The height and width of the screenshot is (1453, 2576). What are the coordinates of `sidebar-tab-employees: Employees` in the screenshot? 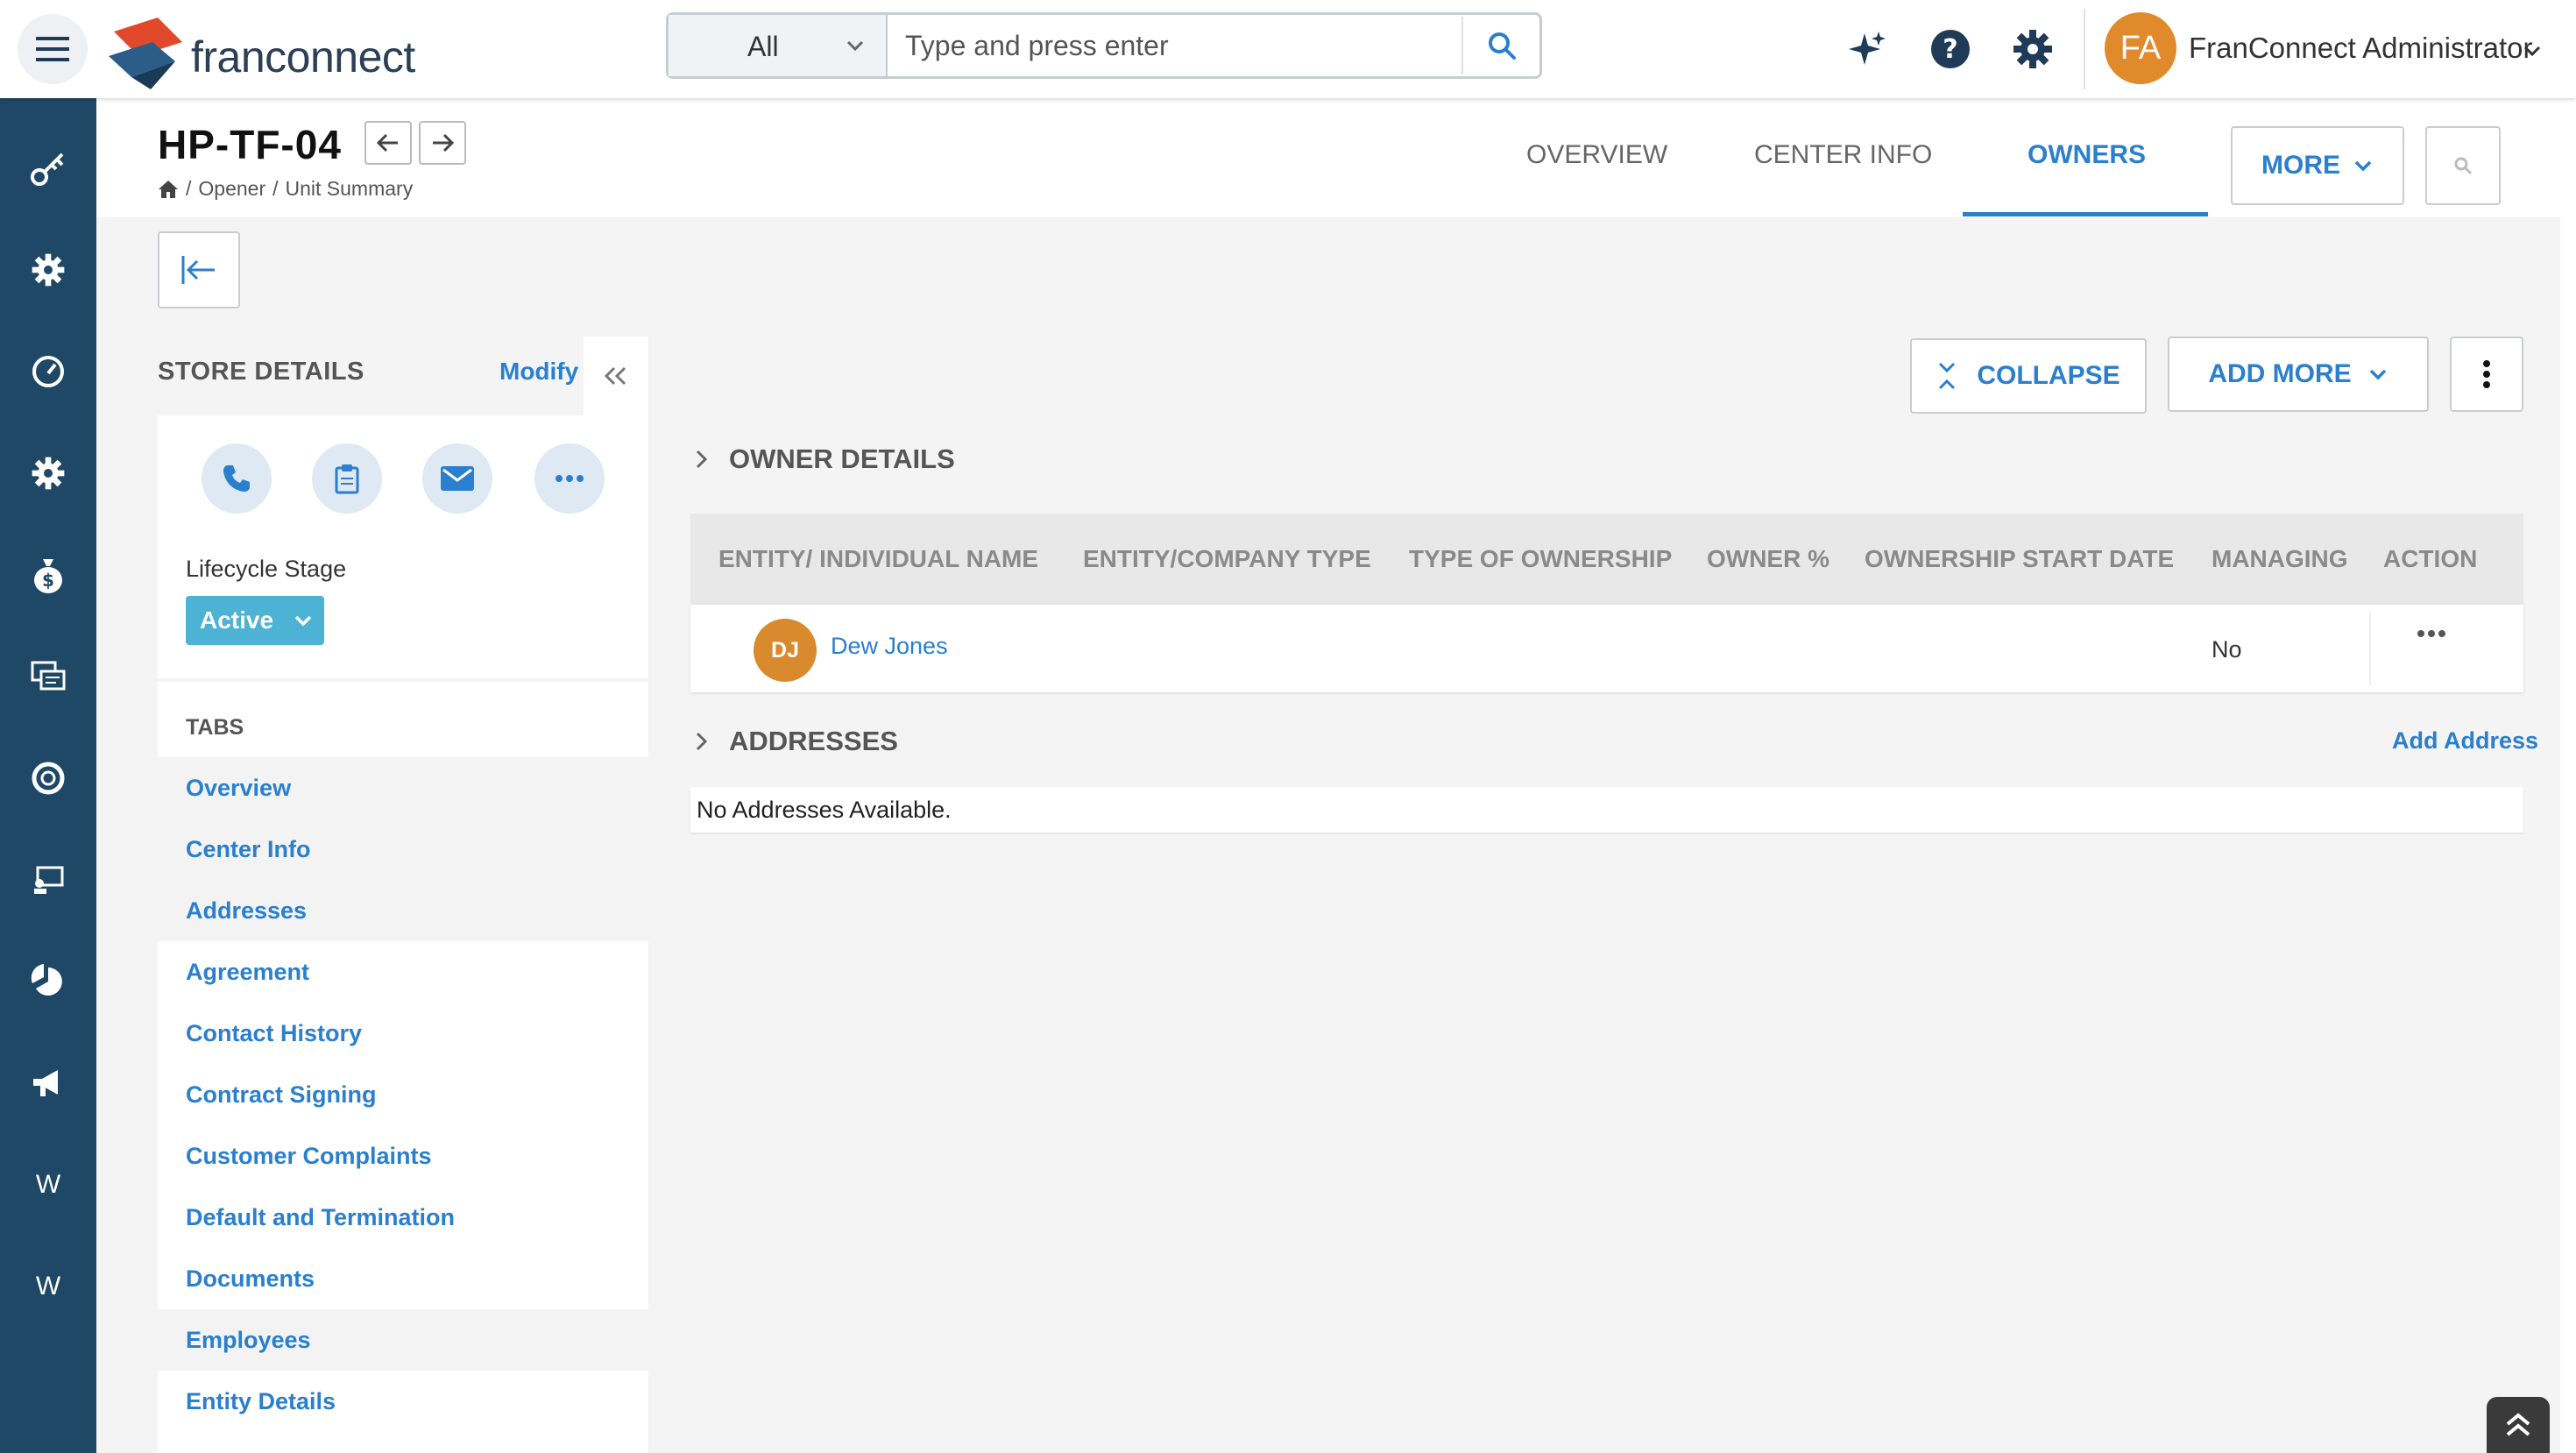 It's located at (403, 1340).